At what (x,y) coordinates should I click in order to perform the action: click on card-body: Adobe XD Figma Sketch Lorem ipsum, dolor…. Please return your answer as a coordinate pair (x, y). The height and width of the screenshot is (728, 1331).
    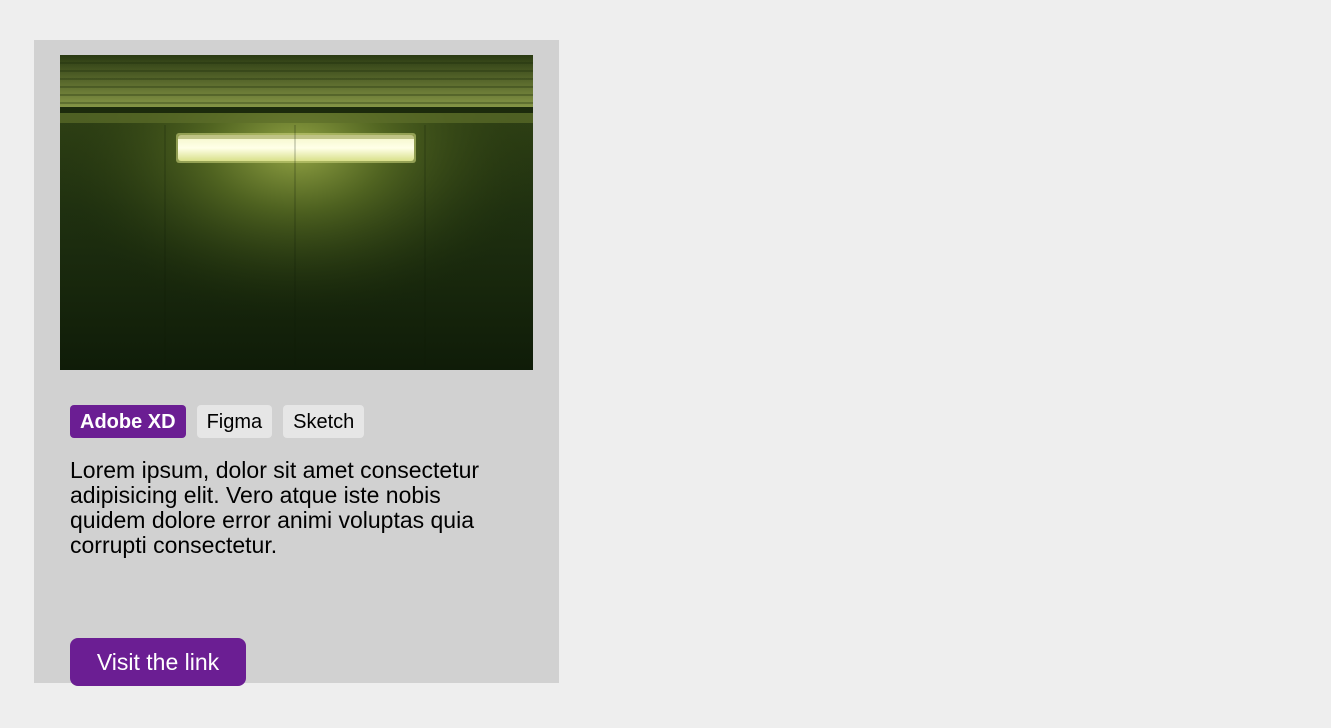
    Looking at the image, I should click on (295, 545).